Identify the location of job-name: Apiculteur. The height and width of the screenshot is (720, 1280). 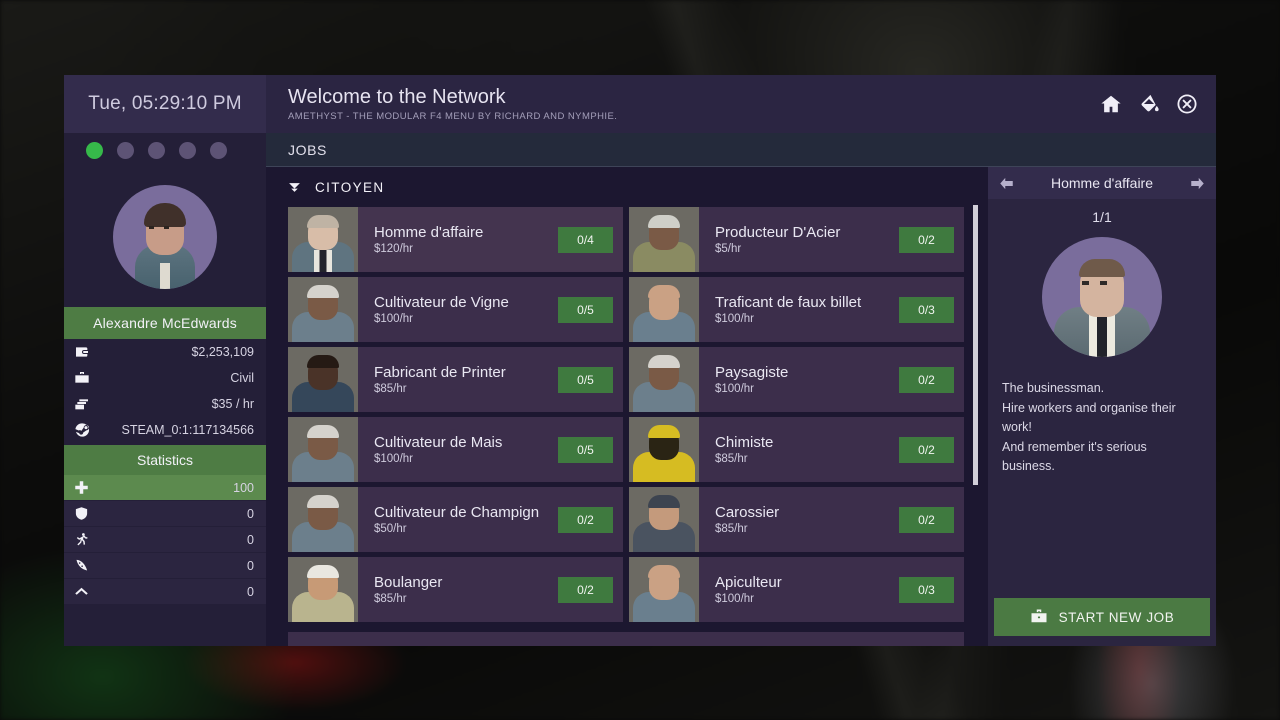
(748, 582).